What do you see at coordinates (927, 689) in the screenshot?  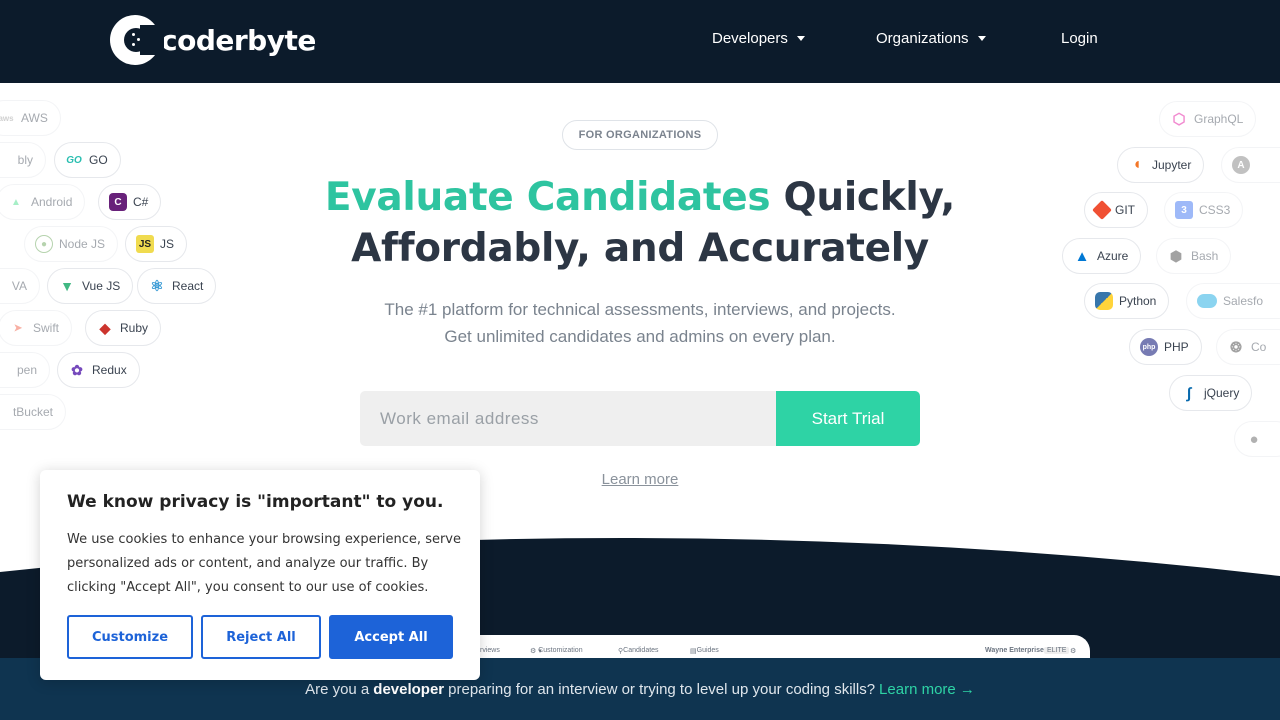 I see `banner-learn-more-link: Learn more →` at bounding box center [927, 689].